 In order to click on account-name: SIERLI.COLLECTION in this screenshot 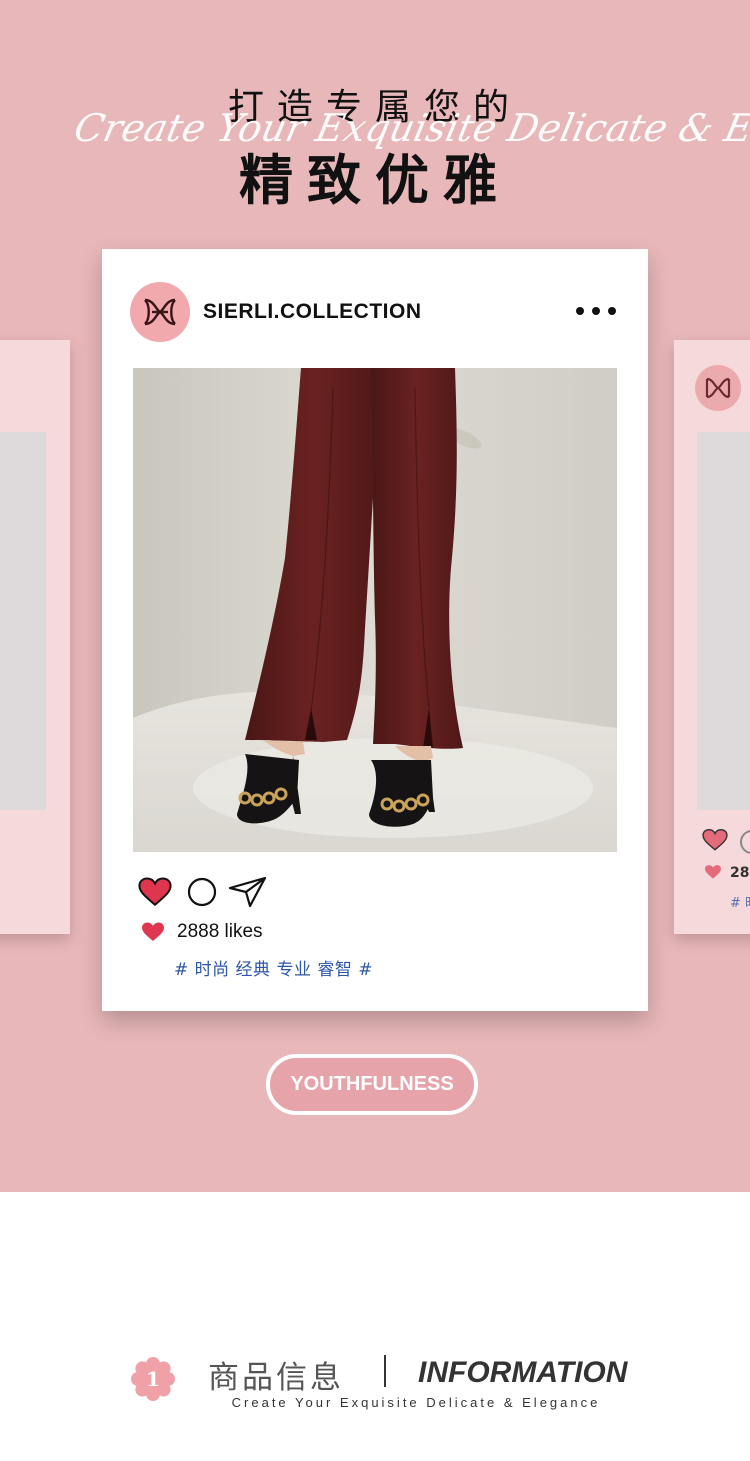, I will do `click(312, 312)`.